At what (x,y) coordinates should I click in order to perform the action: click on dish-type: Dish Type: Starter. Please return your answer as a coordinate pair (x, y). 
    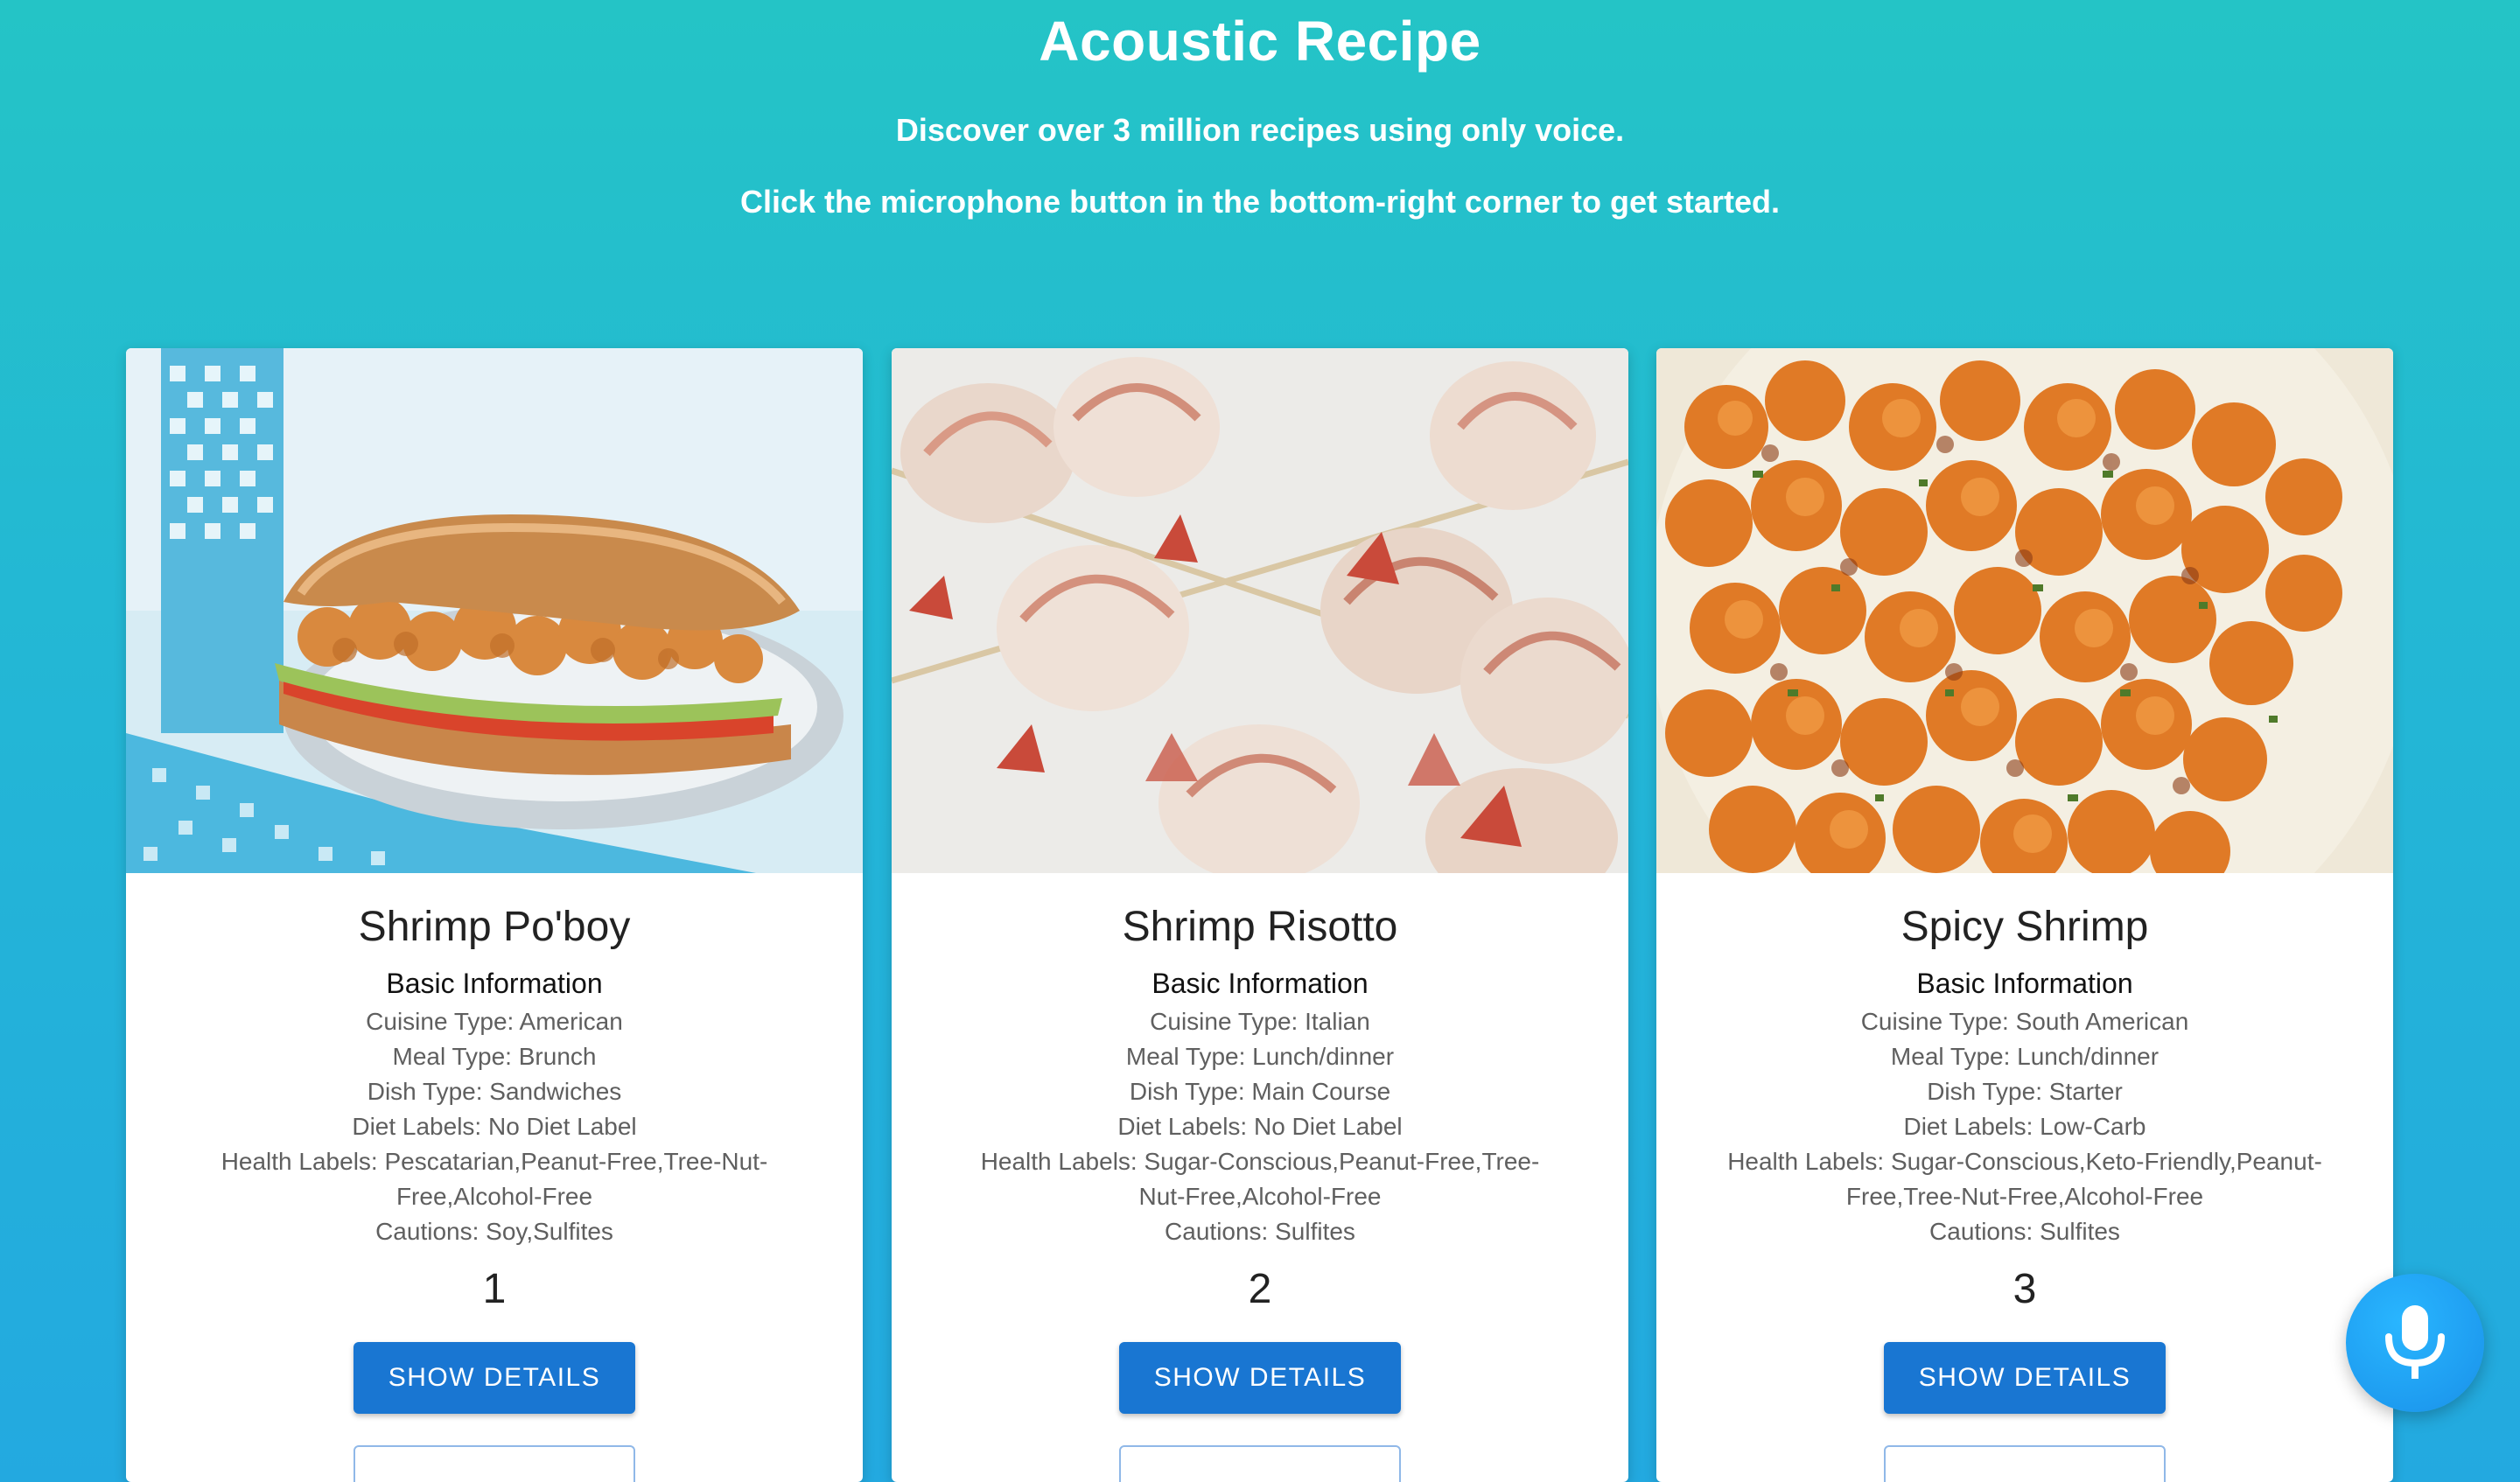
    Looking at the image, I should click on (2025, 1091).